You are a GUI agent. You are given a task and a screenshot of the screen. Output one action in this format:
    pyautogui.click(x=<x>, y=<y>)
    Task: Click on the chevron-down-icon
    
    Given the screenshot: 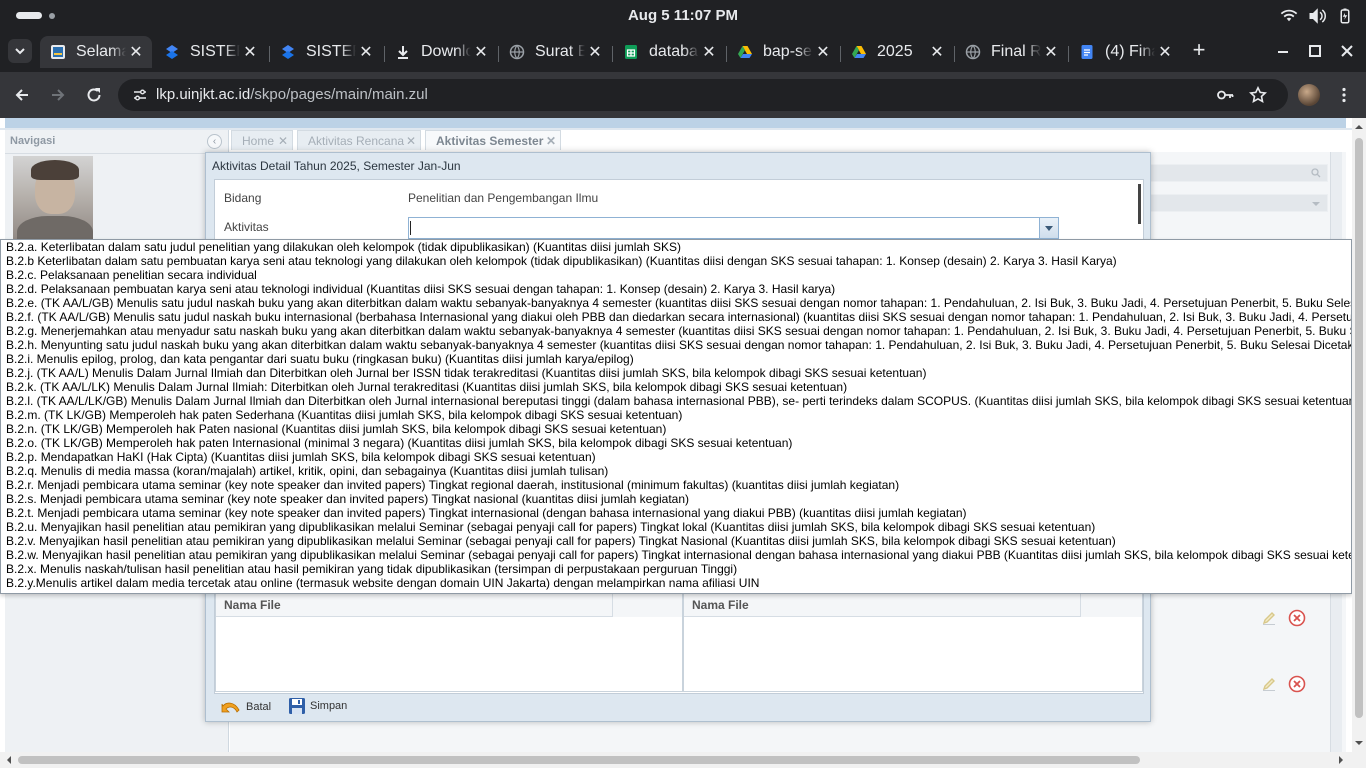 What is the action you would take?
    pyautogui.click(x=1316, y=204)
    